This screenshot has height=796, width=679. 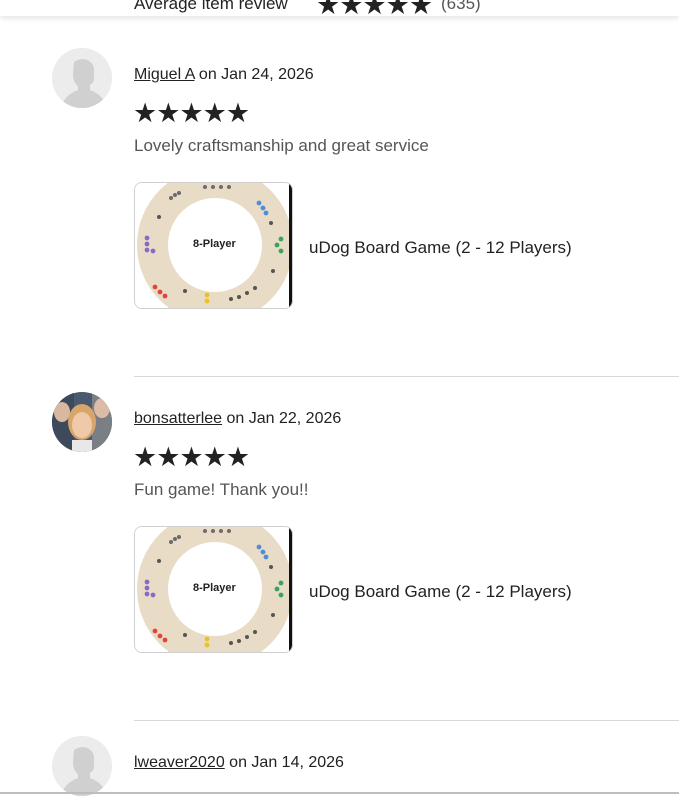 What do you see at coordinates (254, 74) in the screenshot?
I see `review-date: on Jan 24, 2026` at bounding box center [254, 74].